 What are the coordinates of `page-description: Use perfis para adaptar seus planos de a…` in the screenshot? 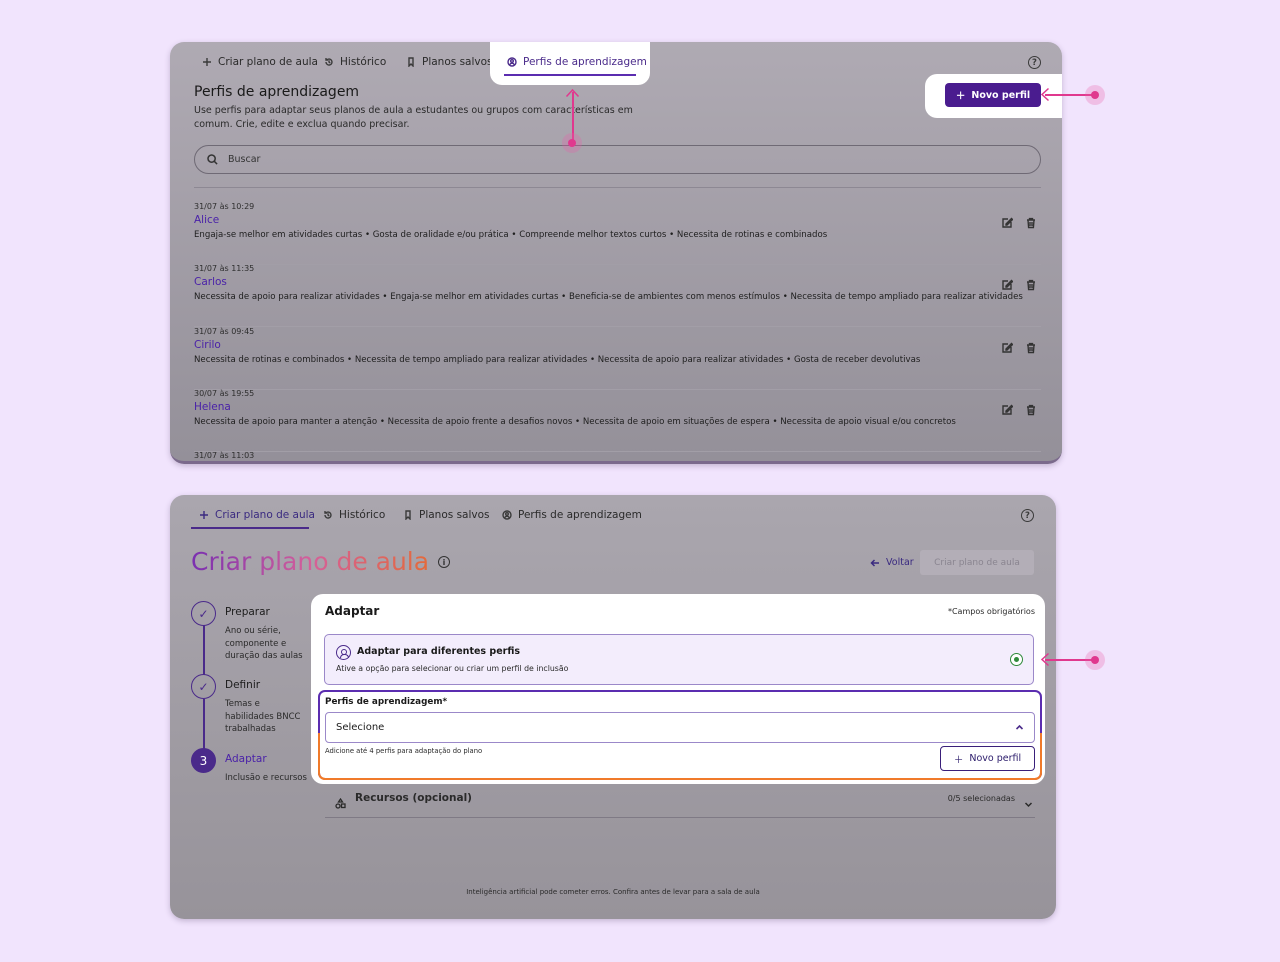 It's located at (413, 117).